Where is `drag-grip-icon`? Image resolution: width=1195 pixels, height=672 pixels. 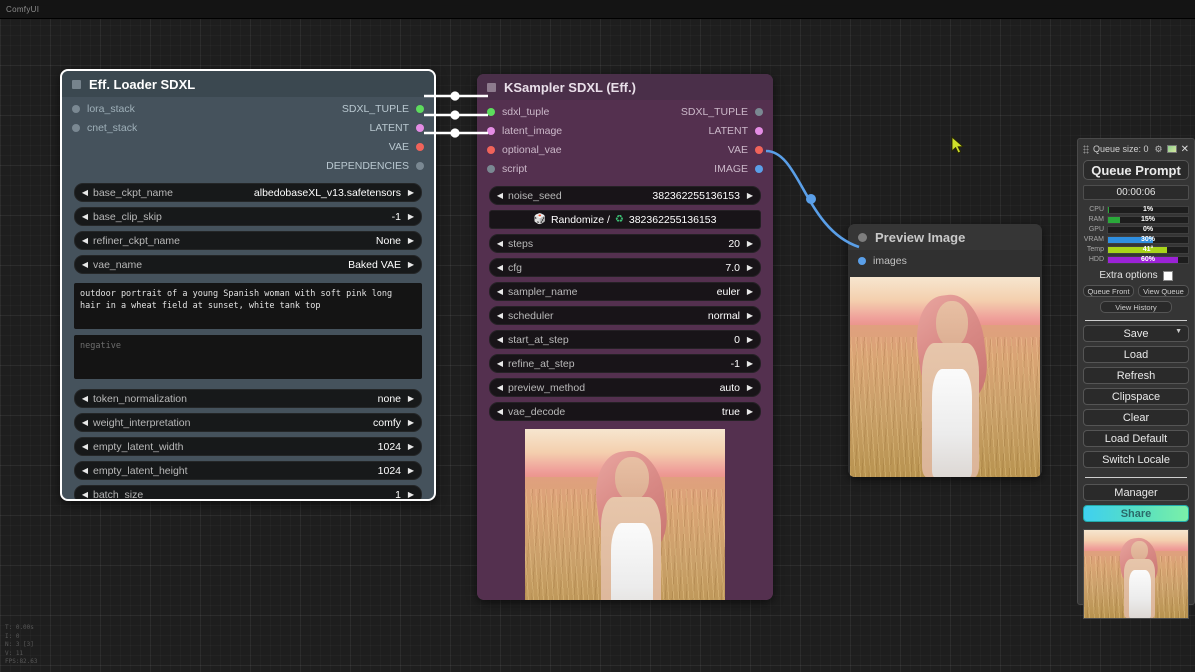
drag-grip-icon is located at coordinates (1086, 149).